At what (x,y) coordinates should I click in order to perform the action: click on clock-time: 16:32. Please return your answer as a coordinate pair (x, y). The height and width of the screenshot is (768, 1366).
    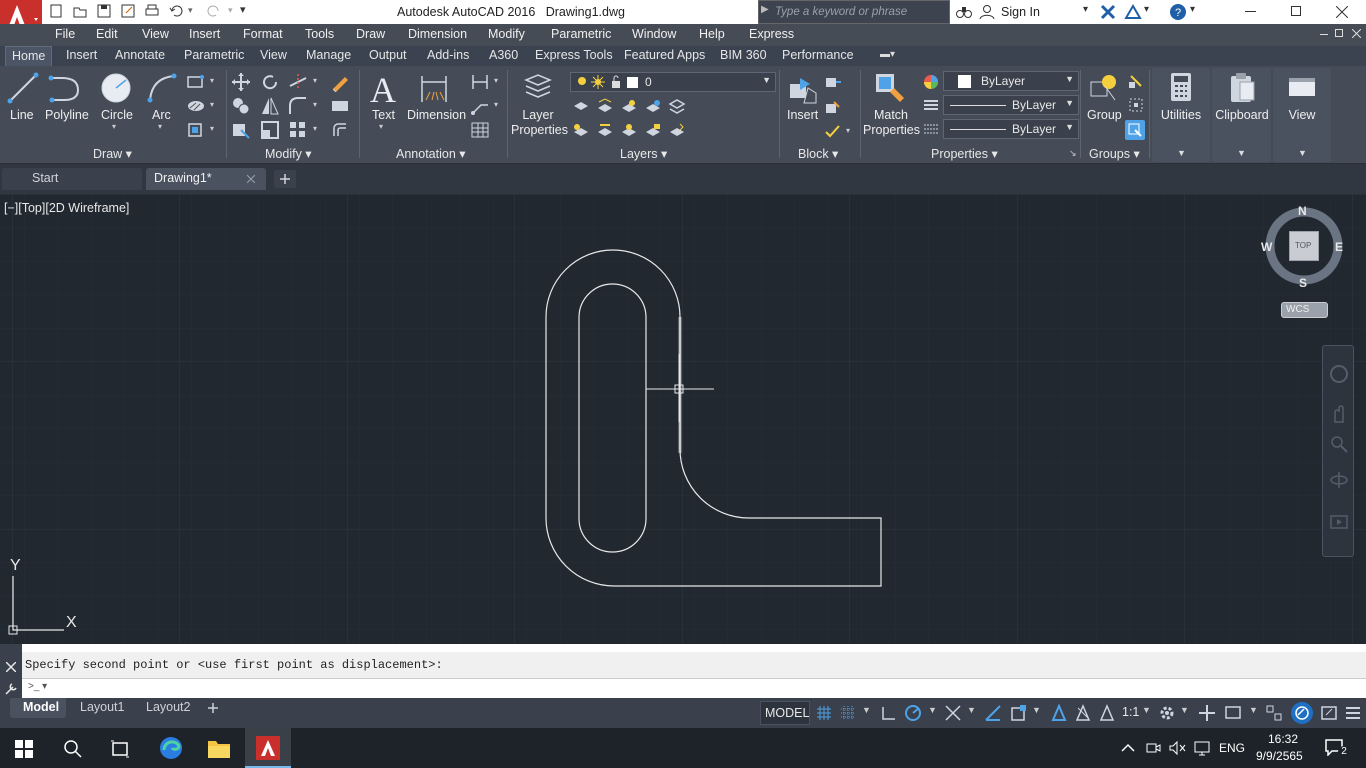
    Looking at the image, I should click on (1283, 739).